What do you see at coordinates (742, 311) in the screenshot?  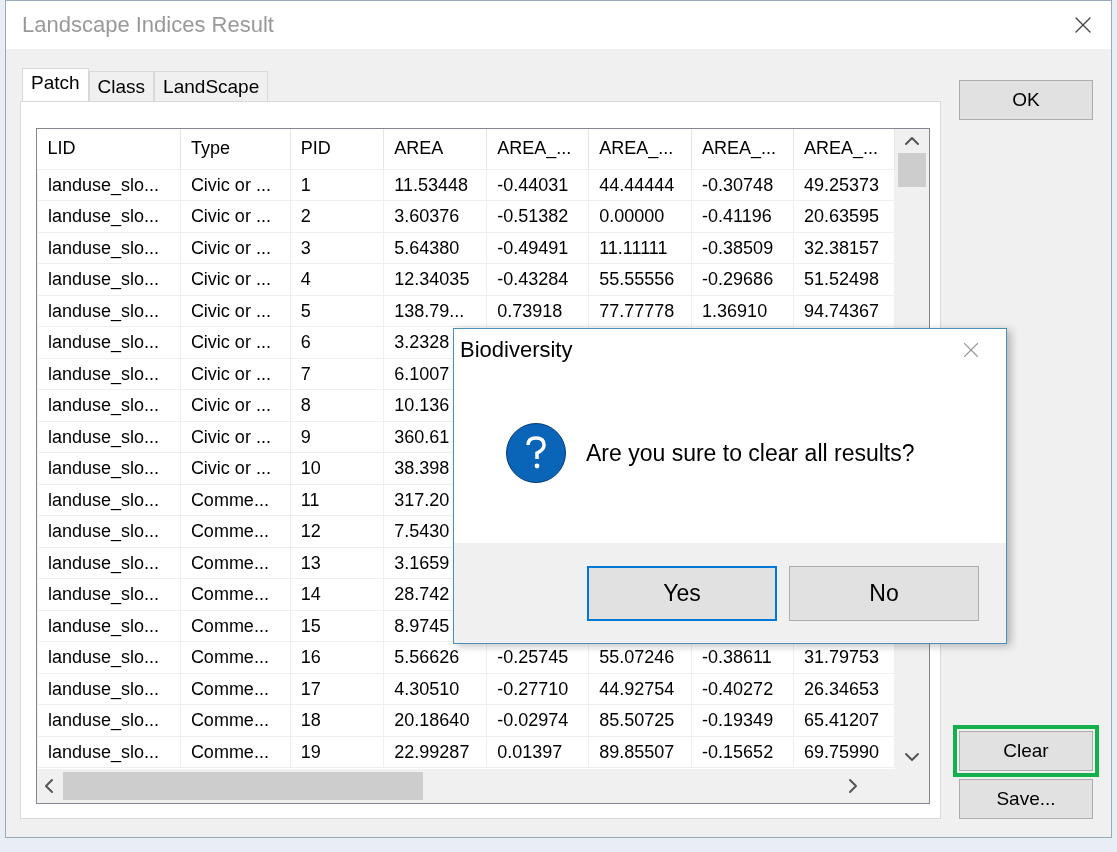 I see `table-cell: 1.36910` at bounding box center [742, 311].